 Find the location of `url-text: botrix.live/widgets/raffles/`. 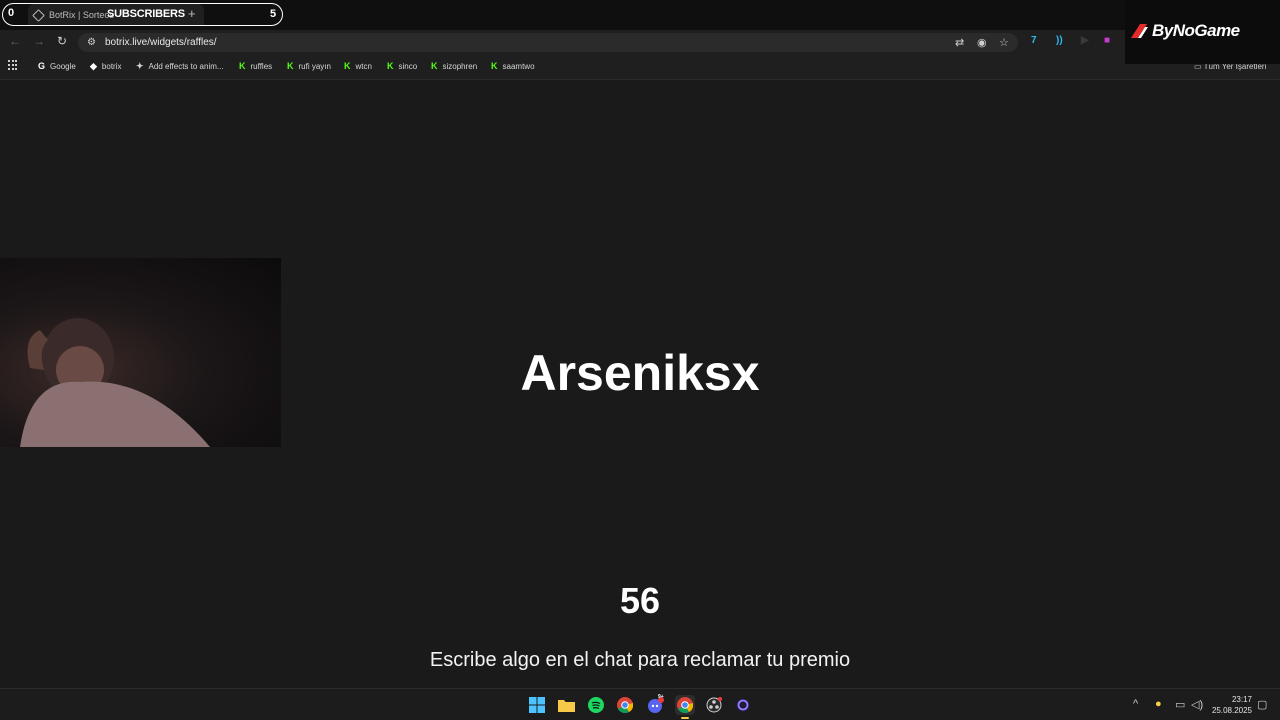

url-text: botrix.live/widgets/raffles/ is located at coordinates (161, 42).